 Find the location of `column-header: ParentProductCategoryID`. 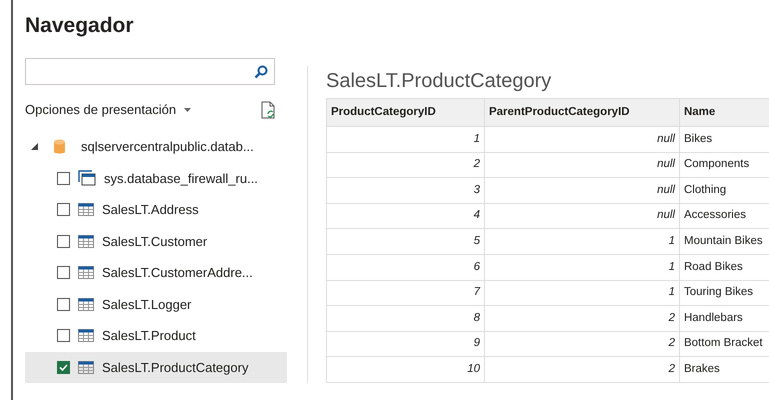

column-header: ParentProductCategoryID is located at coordinates (582, 112).